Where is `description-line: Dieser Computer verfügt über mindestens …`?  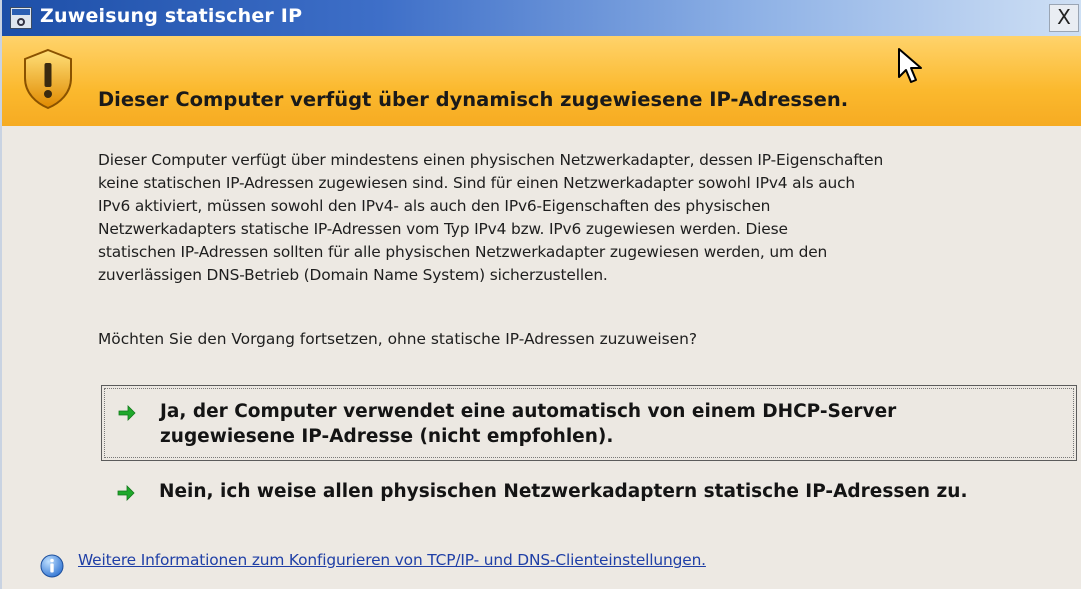 description-line: Dieser Computer verfügt über mindestens … is located at coordinates (491, 160).